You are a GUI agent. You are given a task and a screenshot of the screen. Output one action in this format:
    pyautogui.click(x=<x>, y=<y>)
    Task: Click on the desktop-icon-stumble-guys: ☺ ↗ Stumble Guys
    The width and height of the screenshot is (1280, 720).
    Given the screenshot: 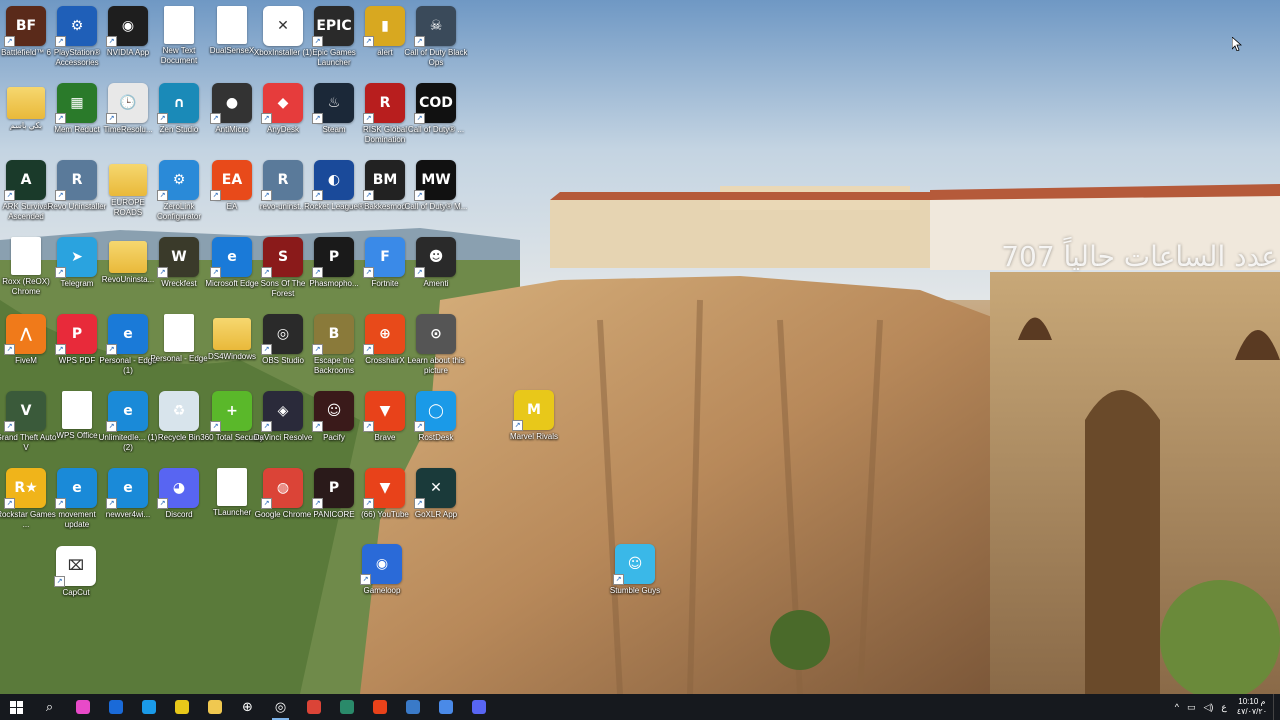 What is the action you would take?
    pyautogui.click(x=635, y=578)
    